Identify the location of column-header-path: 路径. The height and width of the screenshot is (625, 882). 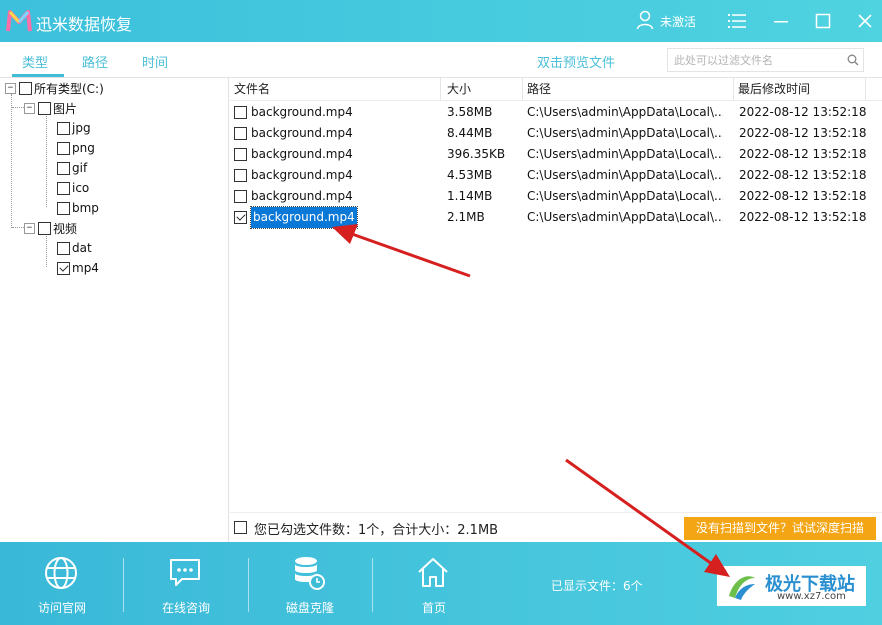
(628, 89).